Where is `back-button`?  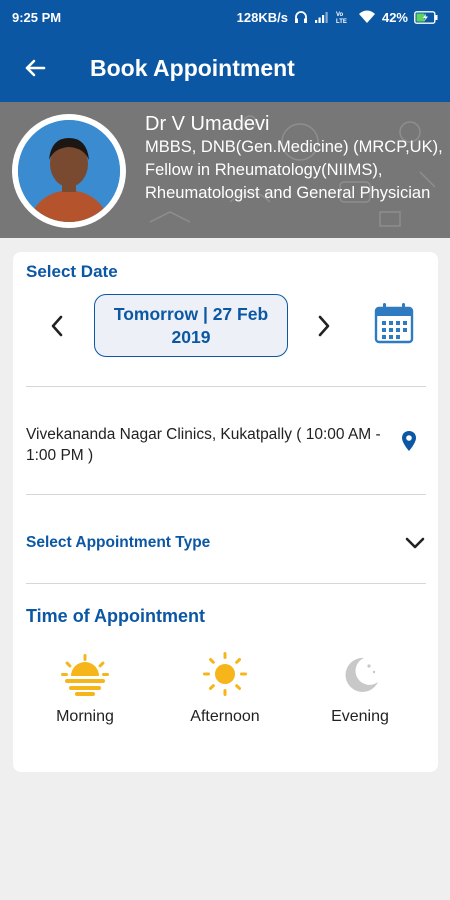 back-button is located at coordinates (35, 68).